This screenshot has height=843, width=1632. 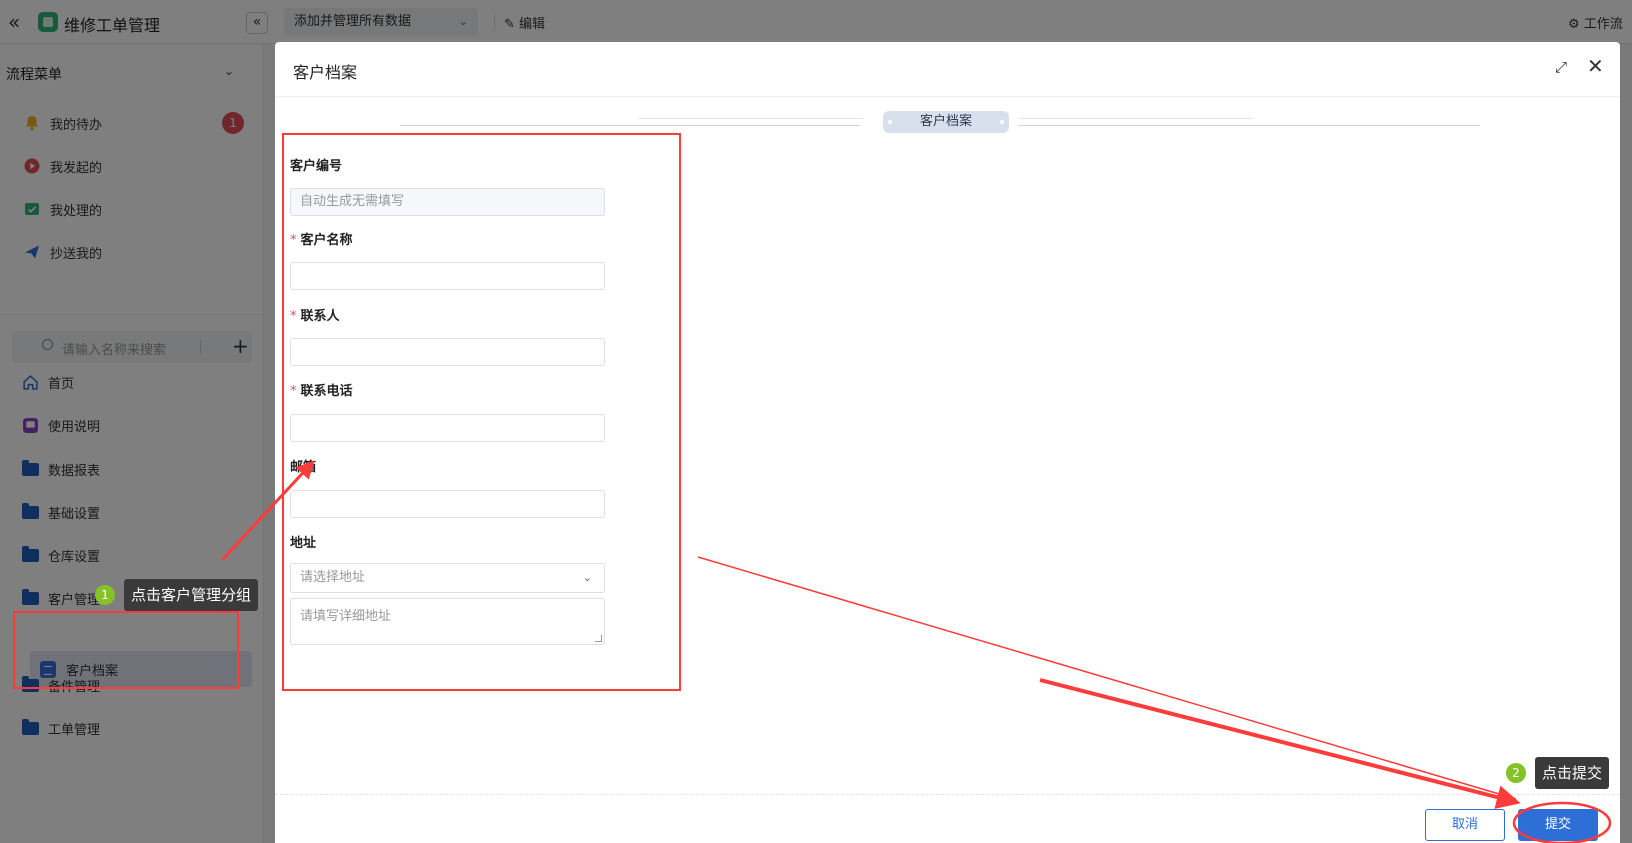 What do you see at coordinates (1572, 773) in the screenshot?
I see `tooltip-click-submit: 点击提交` at bounding box center [1572, 773].